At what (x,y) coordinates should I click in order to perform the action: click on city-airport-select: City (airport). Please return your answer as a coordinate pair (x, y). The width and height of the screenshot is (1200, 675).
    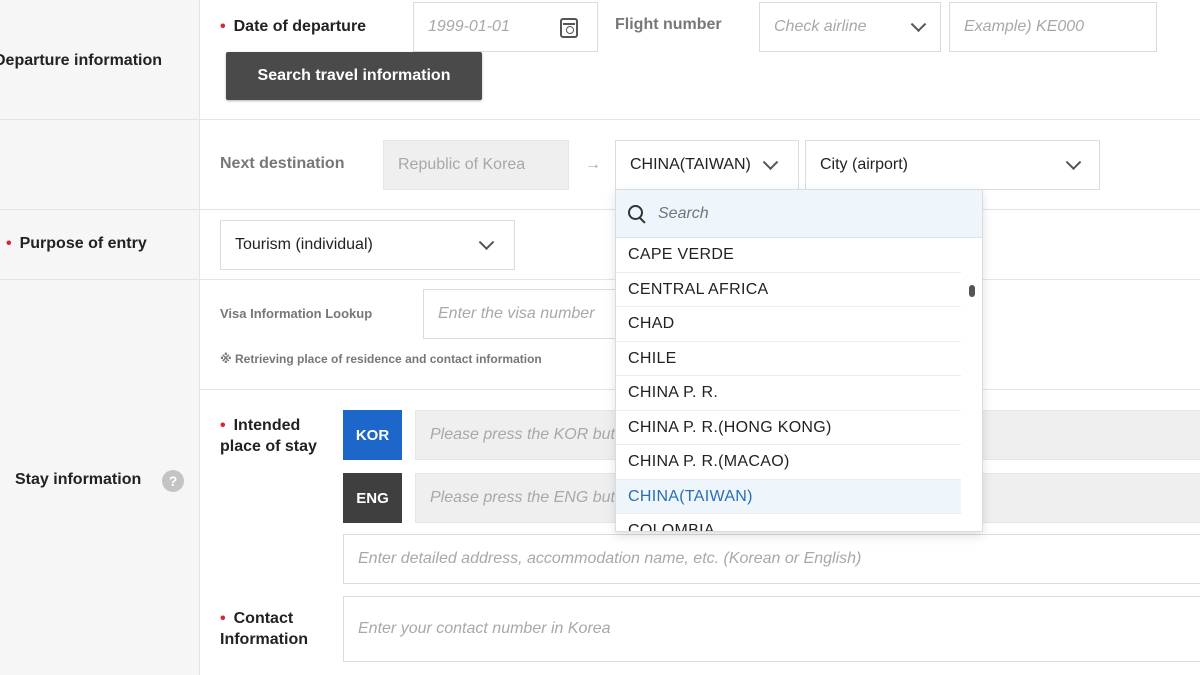
    Looking at the image, I should click on (952, 165).